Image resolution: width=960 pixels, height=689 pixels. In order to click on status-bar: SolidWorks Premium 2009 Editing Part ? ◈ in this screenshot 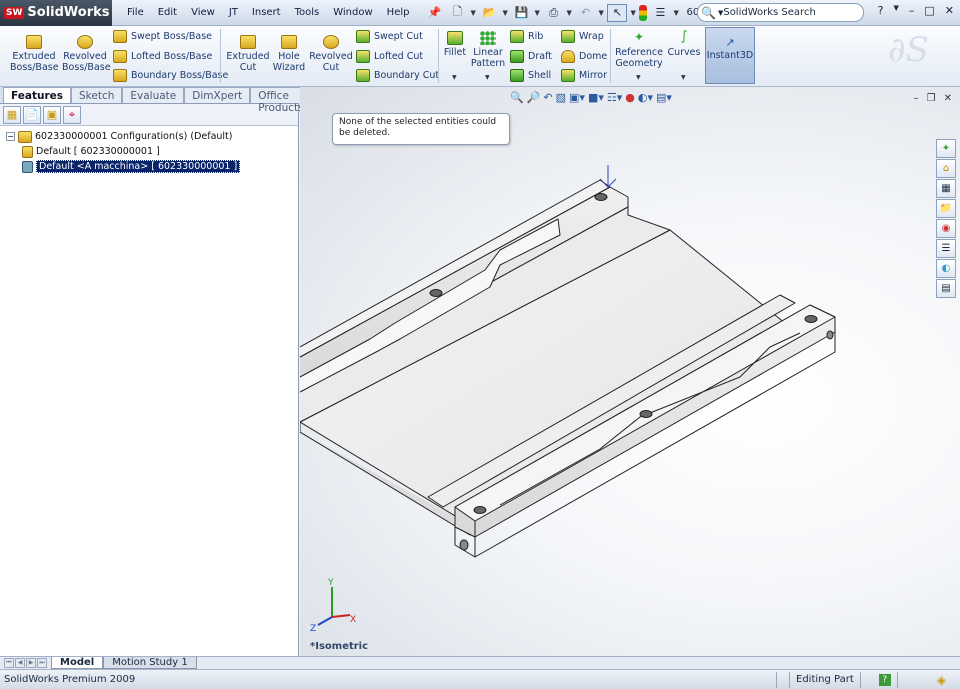, I will do `click(480, 679)`.